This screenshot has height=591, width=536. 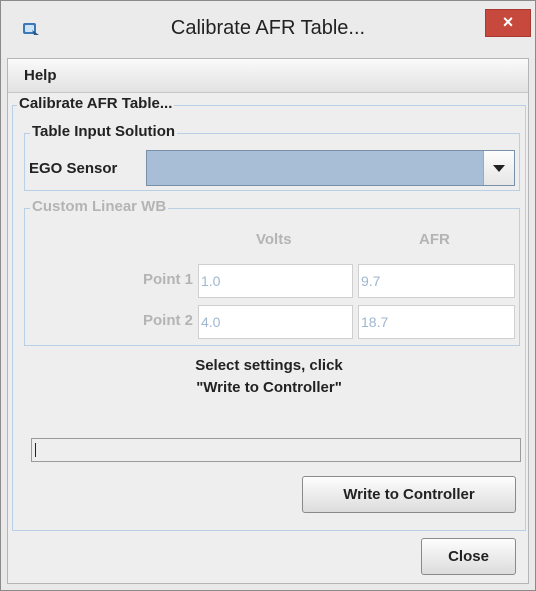 What do you see at coordinates (330, 168) in the screenshot?
I see `ego-sensor-dropdown` at bounding box center [330, 168].